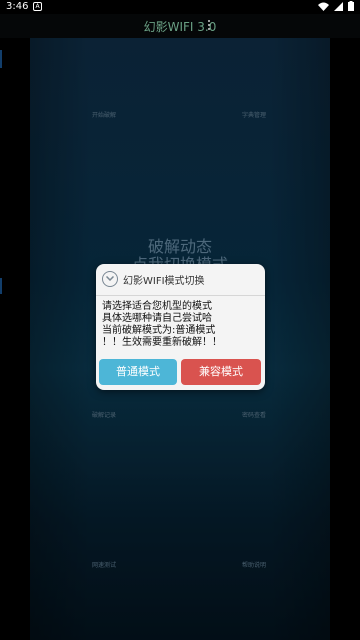 This screenshot has width=360, height=640. Describe the element at coordinates (157, 306) in the screenshot. I see `dialog-message-line: 请选择适合您机型的模式` at that location.